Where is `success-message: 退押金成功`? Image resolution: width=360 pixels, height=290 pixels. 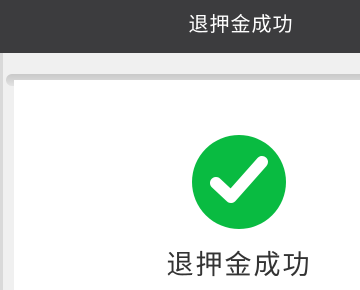
success-message: 退押金成功 is located at coordinates (239, 265).